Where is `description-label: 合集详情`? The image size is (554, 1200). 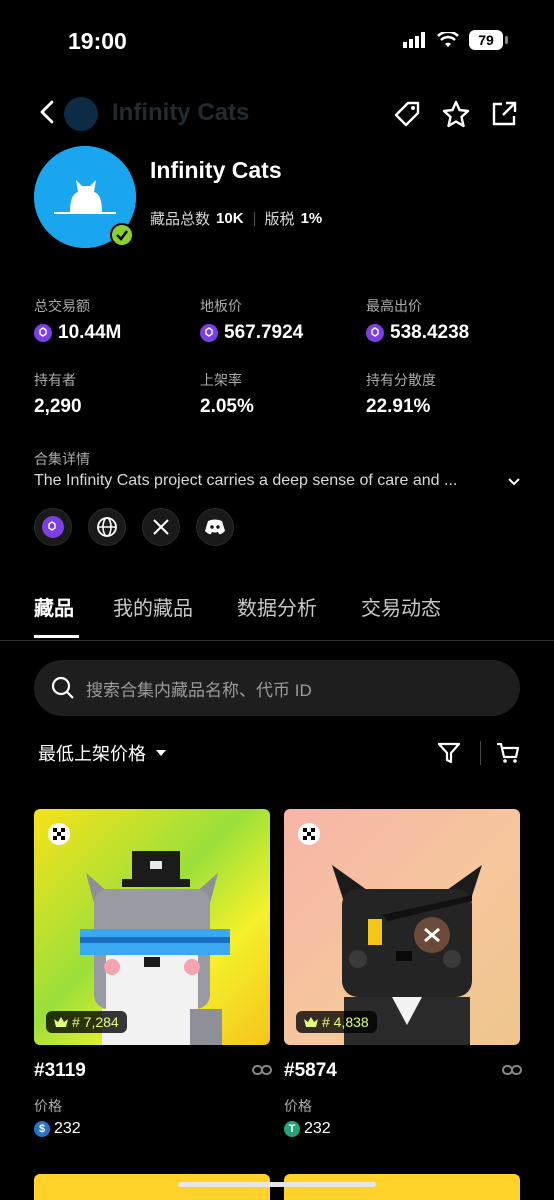 description-label: 合集详情 is located at coordinates (62, 459).